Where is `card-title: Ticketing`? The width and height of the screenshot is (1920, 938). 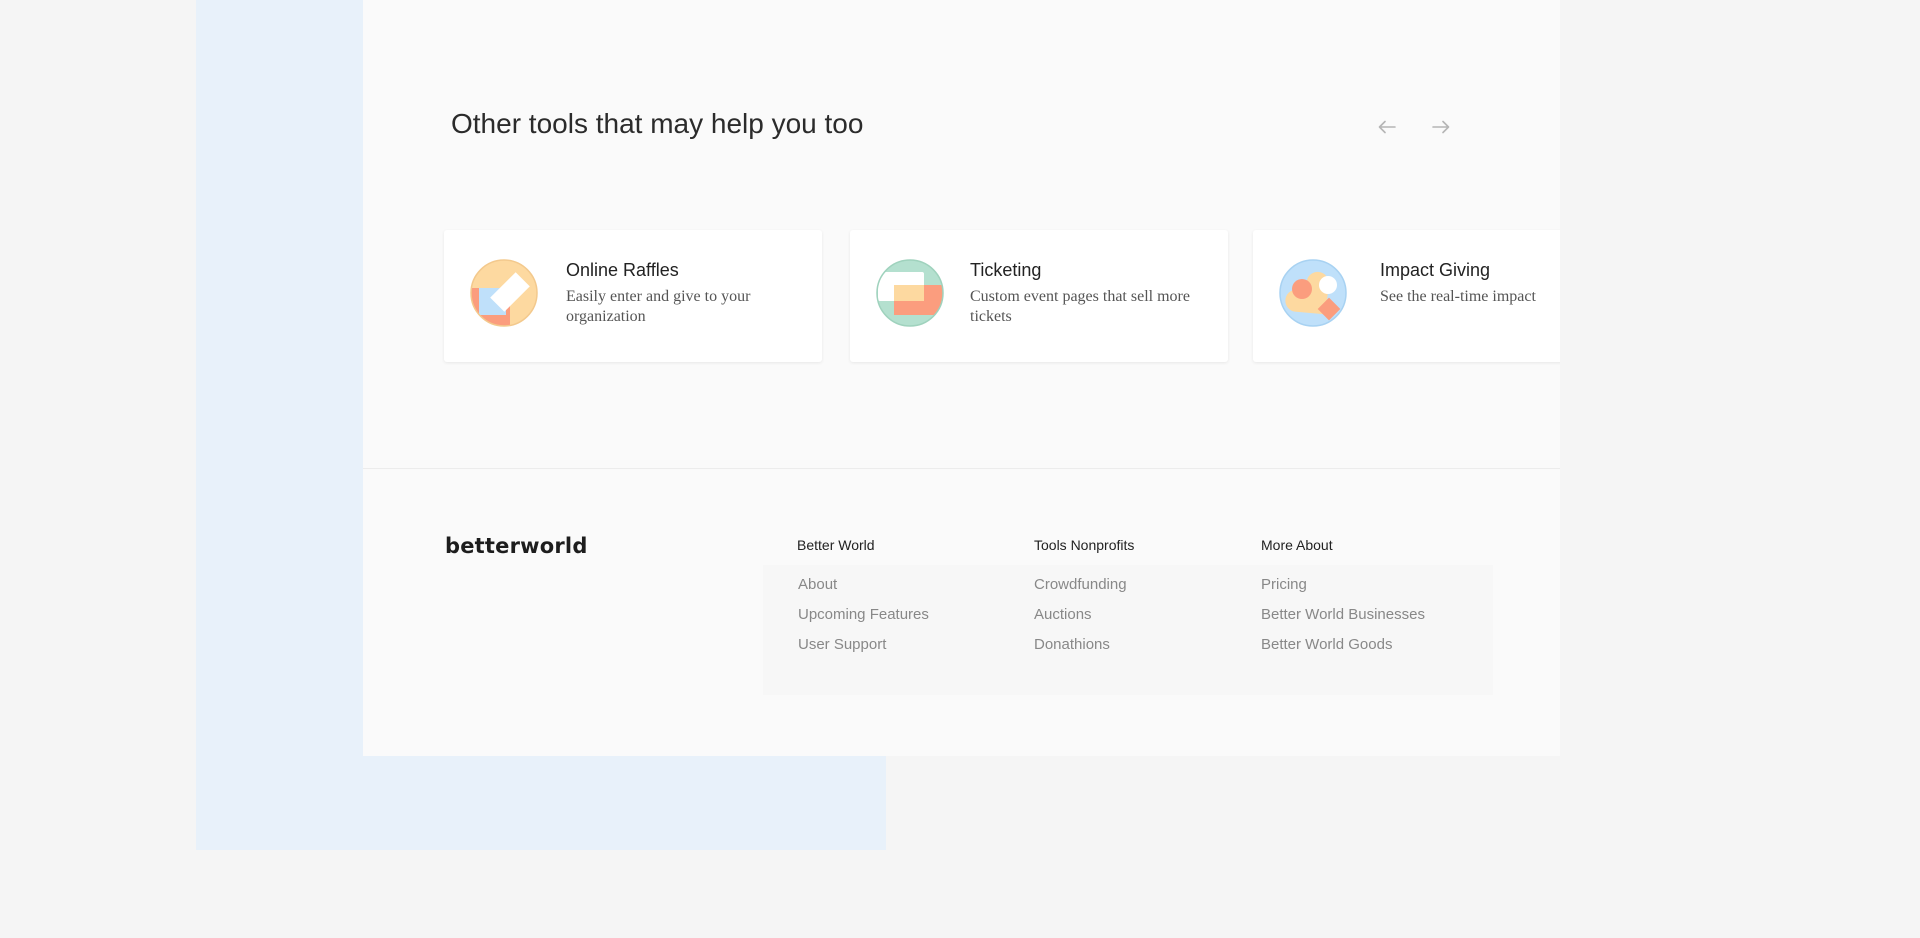 card-title: Ticketing is located at coordinates (1006, 270).